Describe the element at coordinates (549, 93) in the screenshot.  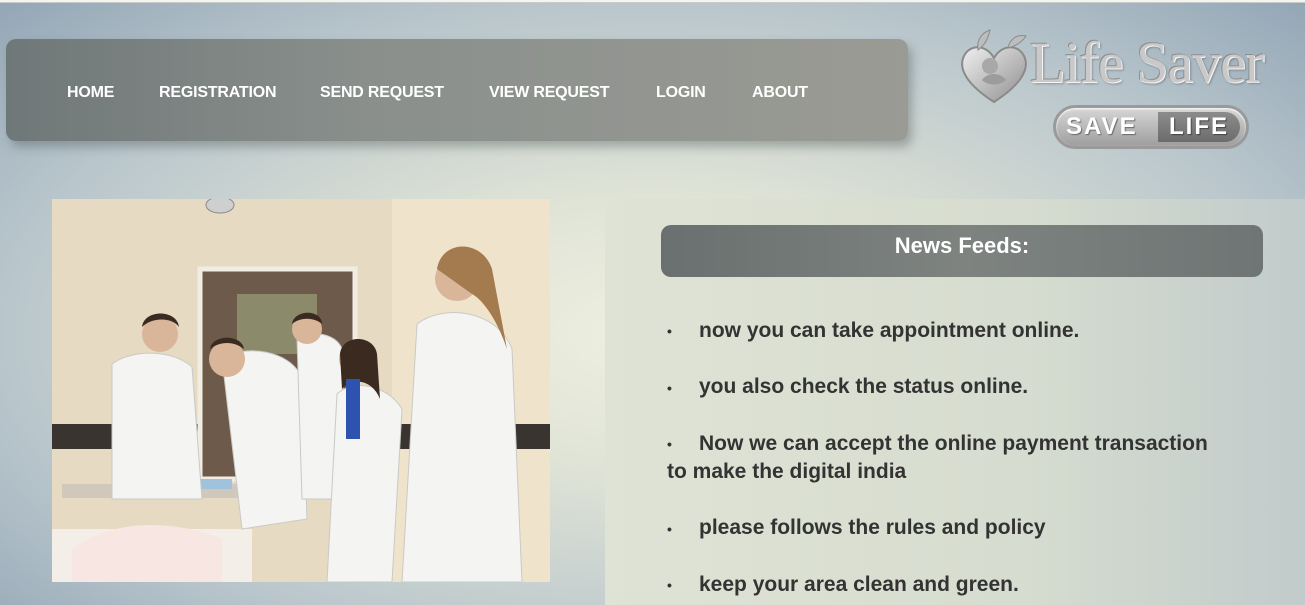
I see `nav-view-request-link: VIEW REQUEST` at that location.